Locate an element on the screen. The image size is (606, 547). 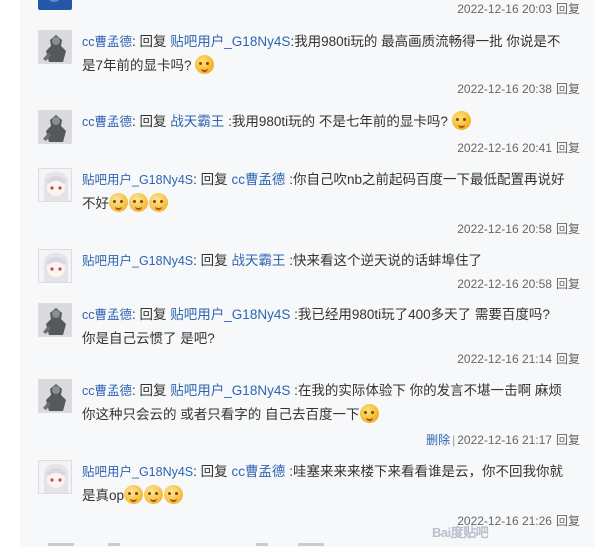
reply-text: 不好 is located at coordinates (95, 203).